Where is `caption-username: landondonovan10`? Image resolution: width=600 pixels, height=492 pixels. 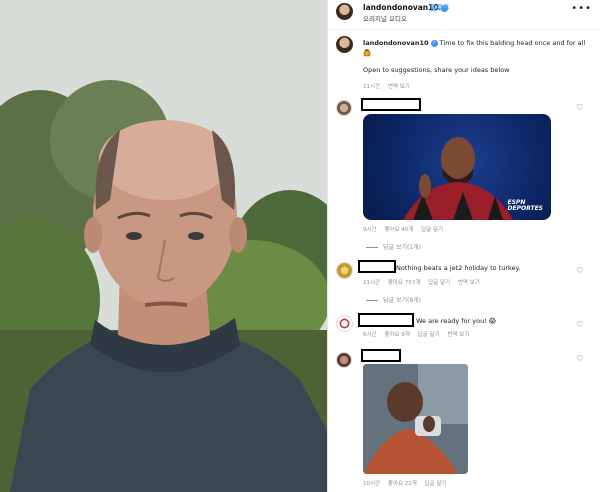 caption-username: landondonovan10 is located at coordinates (396, 43).